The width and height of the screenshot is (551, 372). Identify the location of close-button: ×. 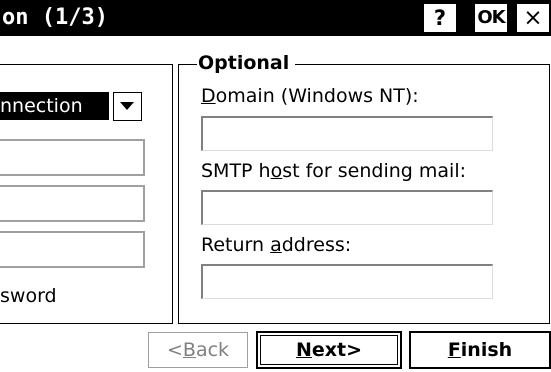
(533, 18).